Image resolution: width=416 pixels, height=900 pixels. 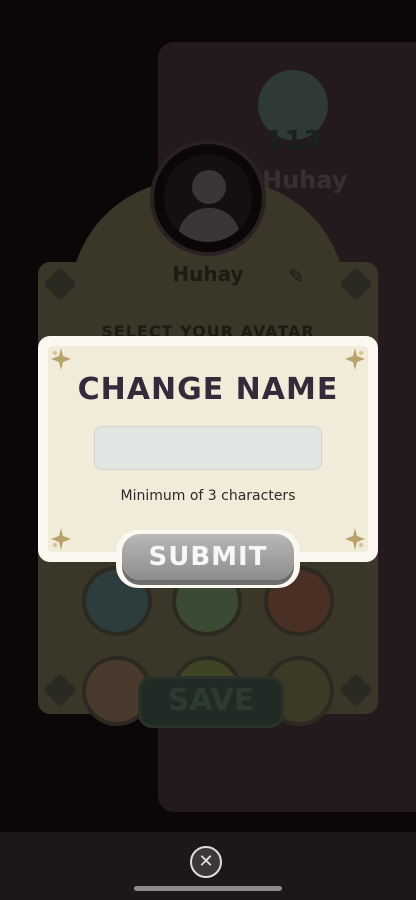 I want to click on name-input, so click(x=208, y=448).